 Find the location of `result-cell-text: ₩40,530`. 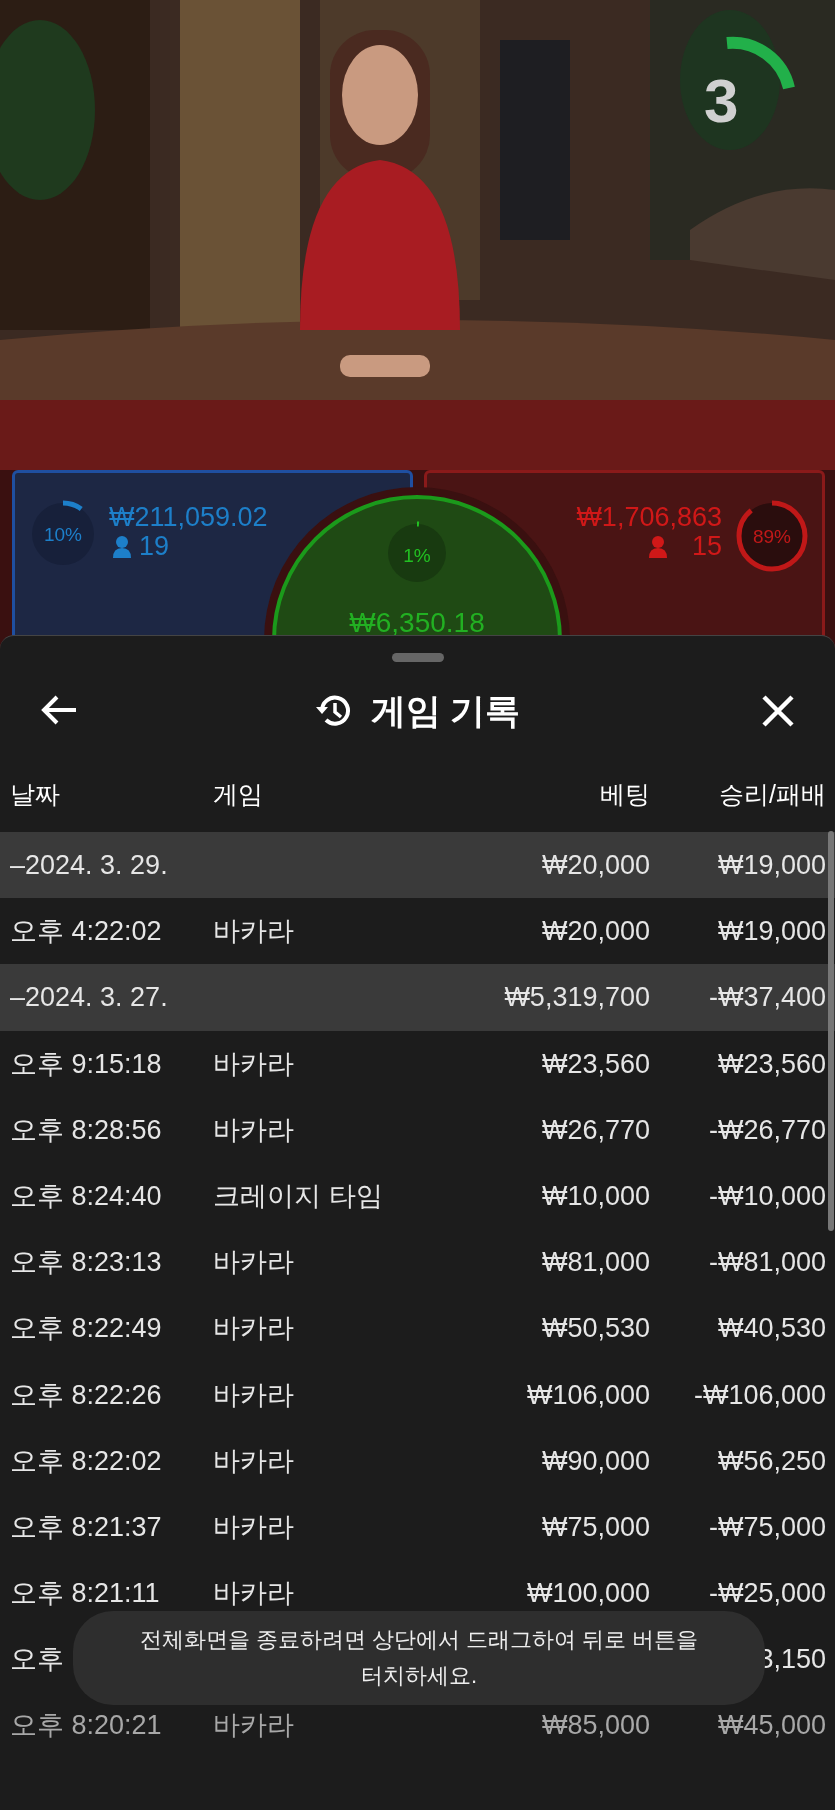

result-cell-text: ₩40,530 is located at coordinates (771, 1329).